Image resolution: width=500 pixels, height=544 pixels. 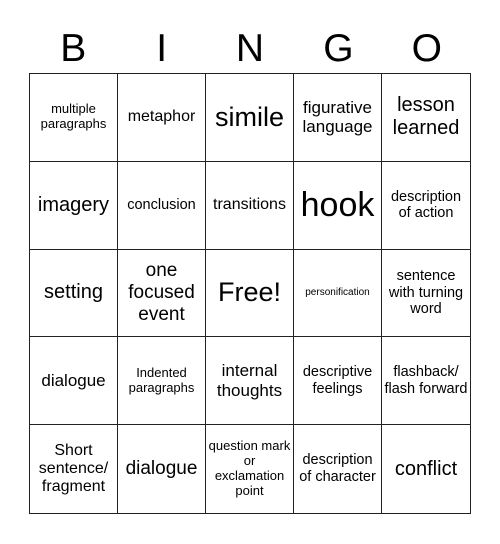 What do you see at coordinates (426, 294) in the screenshot?
I see `bingo-cell: sentence with turning word` at bounding box center [426, 294].